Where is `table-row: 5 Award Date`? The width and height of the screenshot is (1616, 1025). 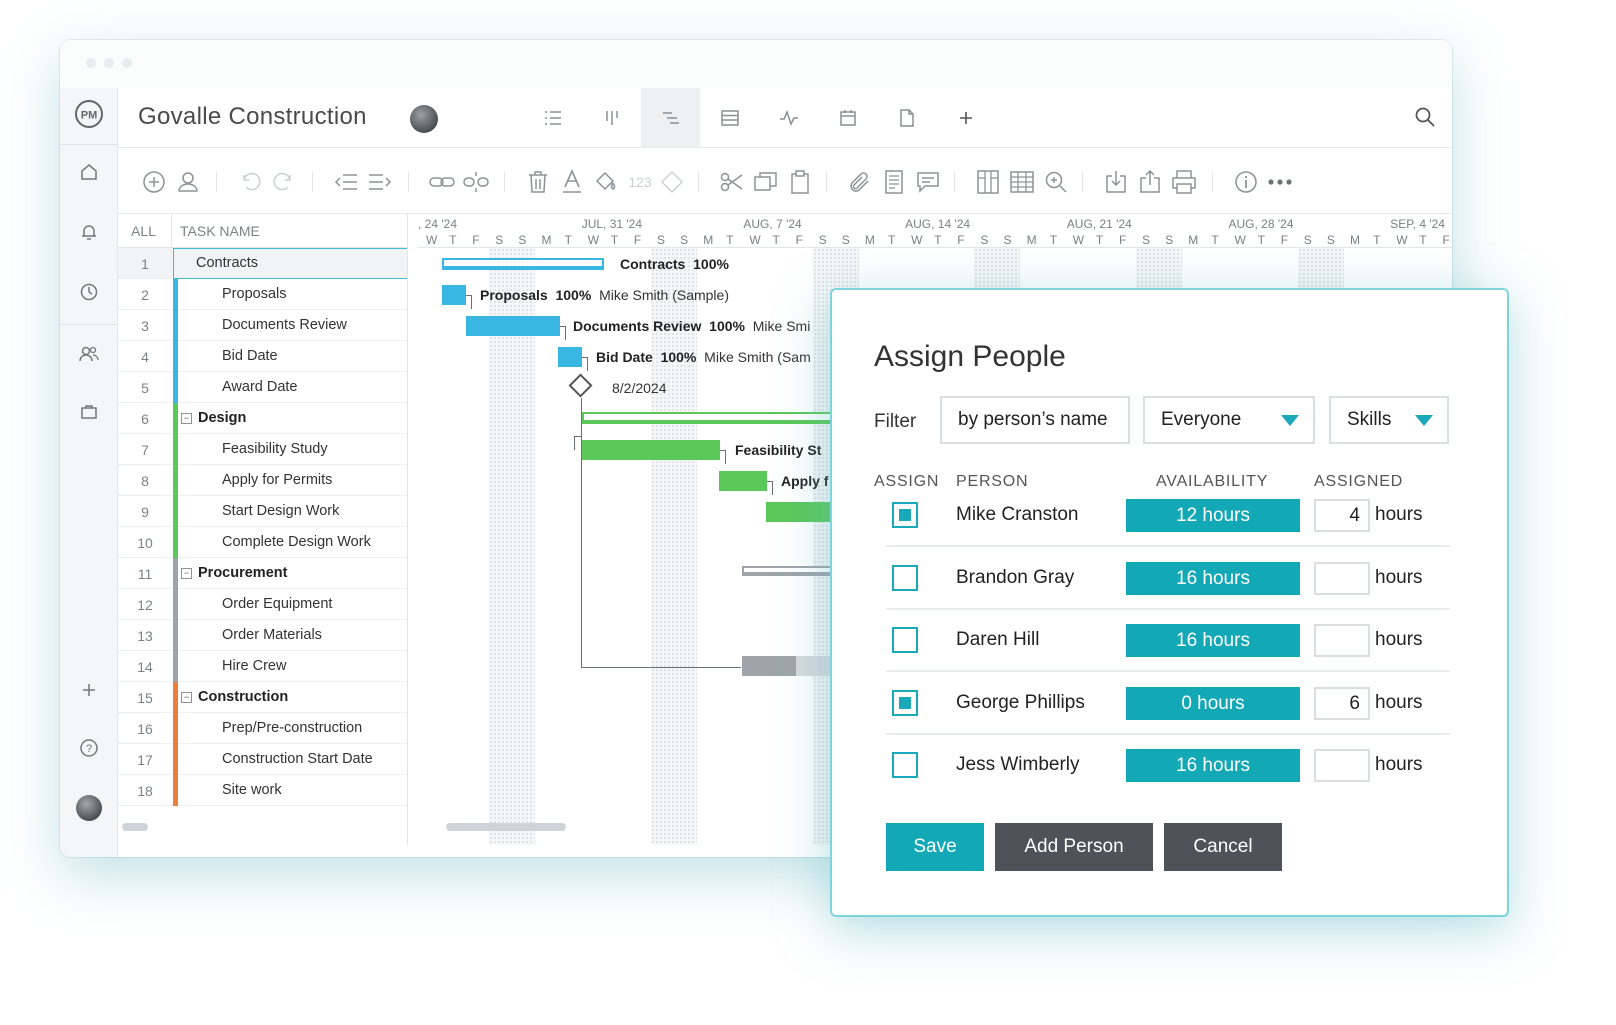
table-row: 5 Award Date is located at coordinates (262, 387).